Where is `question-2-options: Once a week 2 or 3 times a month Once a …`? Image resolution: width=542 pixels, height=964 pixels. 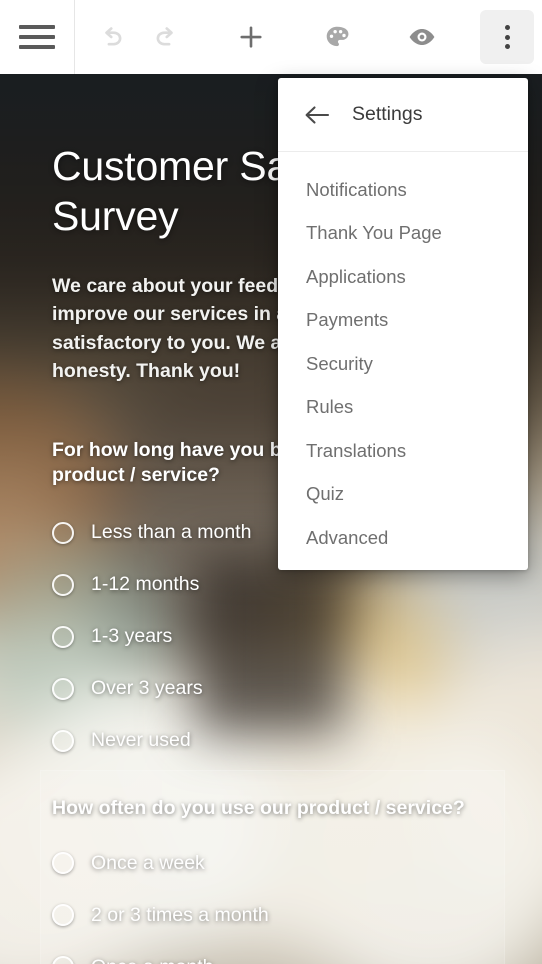 question-2-options: Once a week 2 or 3 times a month Once a … is located at coordinates (277, 900).